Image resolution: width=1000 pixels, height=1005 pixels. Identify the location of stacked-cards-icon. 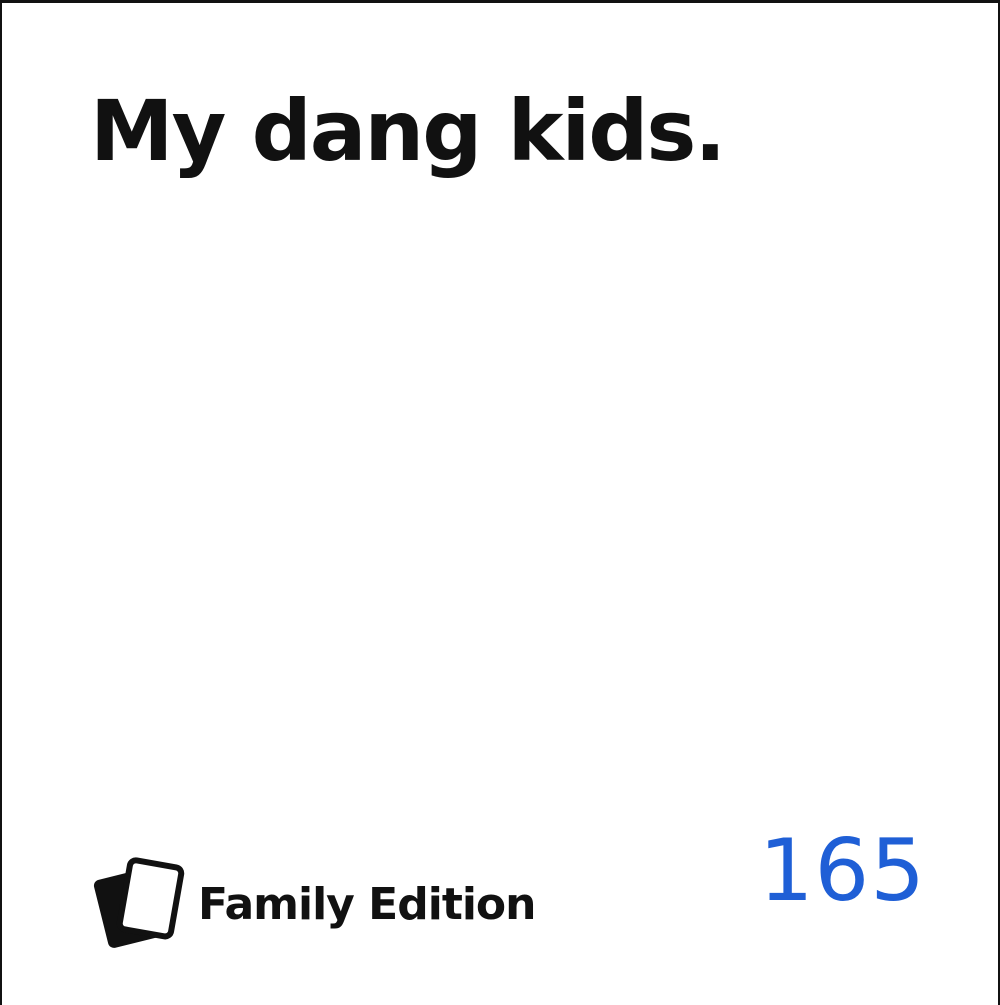
(139, 902).